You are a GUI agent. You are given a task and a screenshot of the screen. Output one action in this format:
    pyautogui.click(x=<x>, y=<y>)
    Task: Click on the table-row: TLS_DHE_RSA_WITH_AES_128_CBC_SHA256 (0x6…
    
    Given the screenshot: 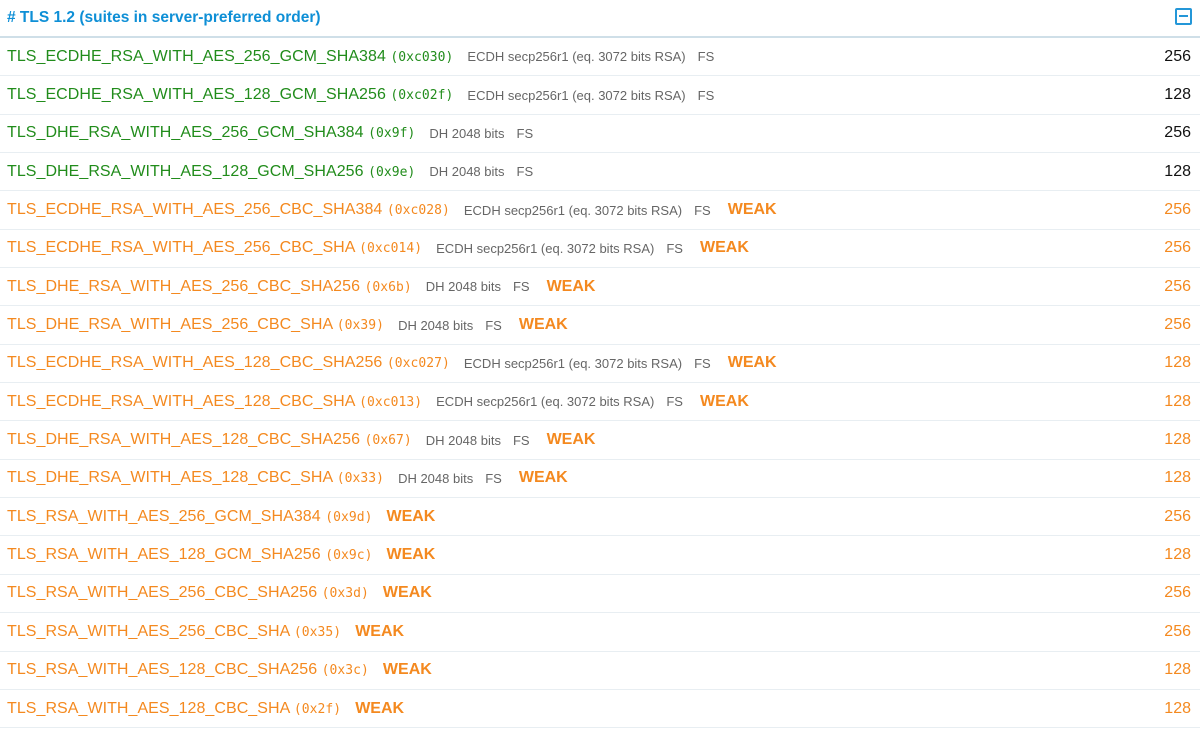 What is the action you would take?
    pyautogui.click(x=600, y=440)
    